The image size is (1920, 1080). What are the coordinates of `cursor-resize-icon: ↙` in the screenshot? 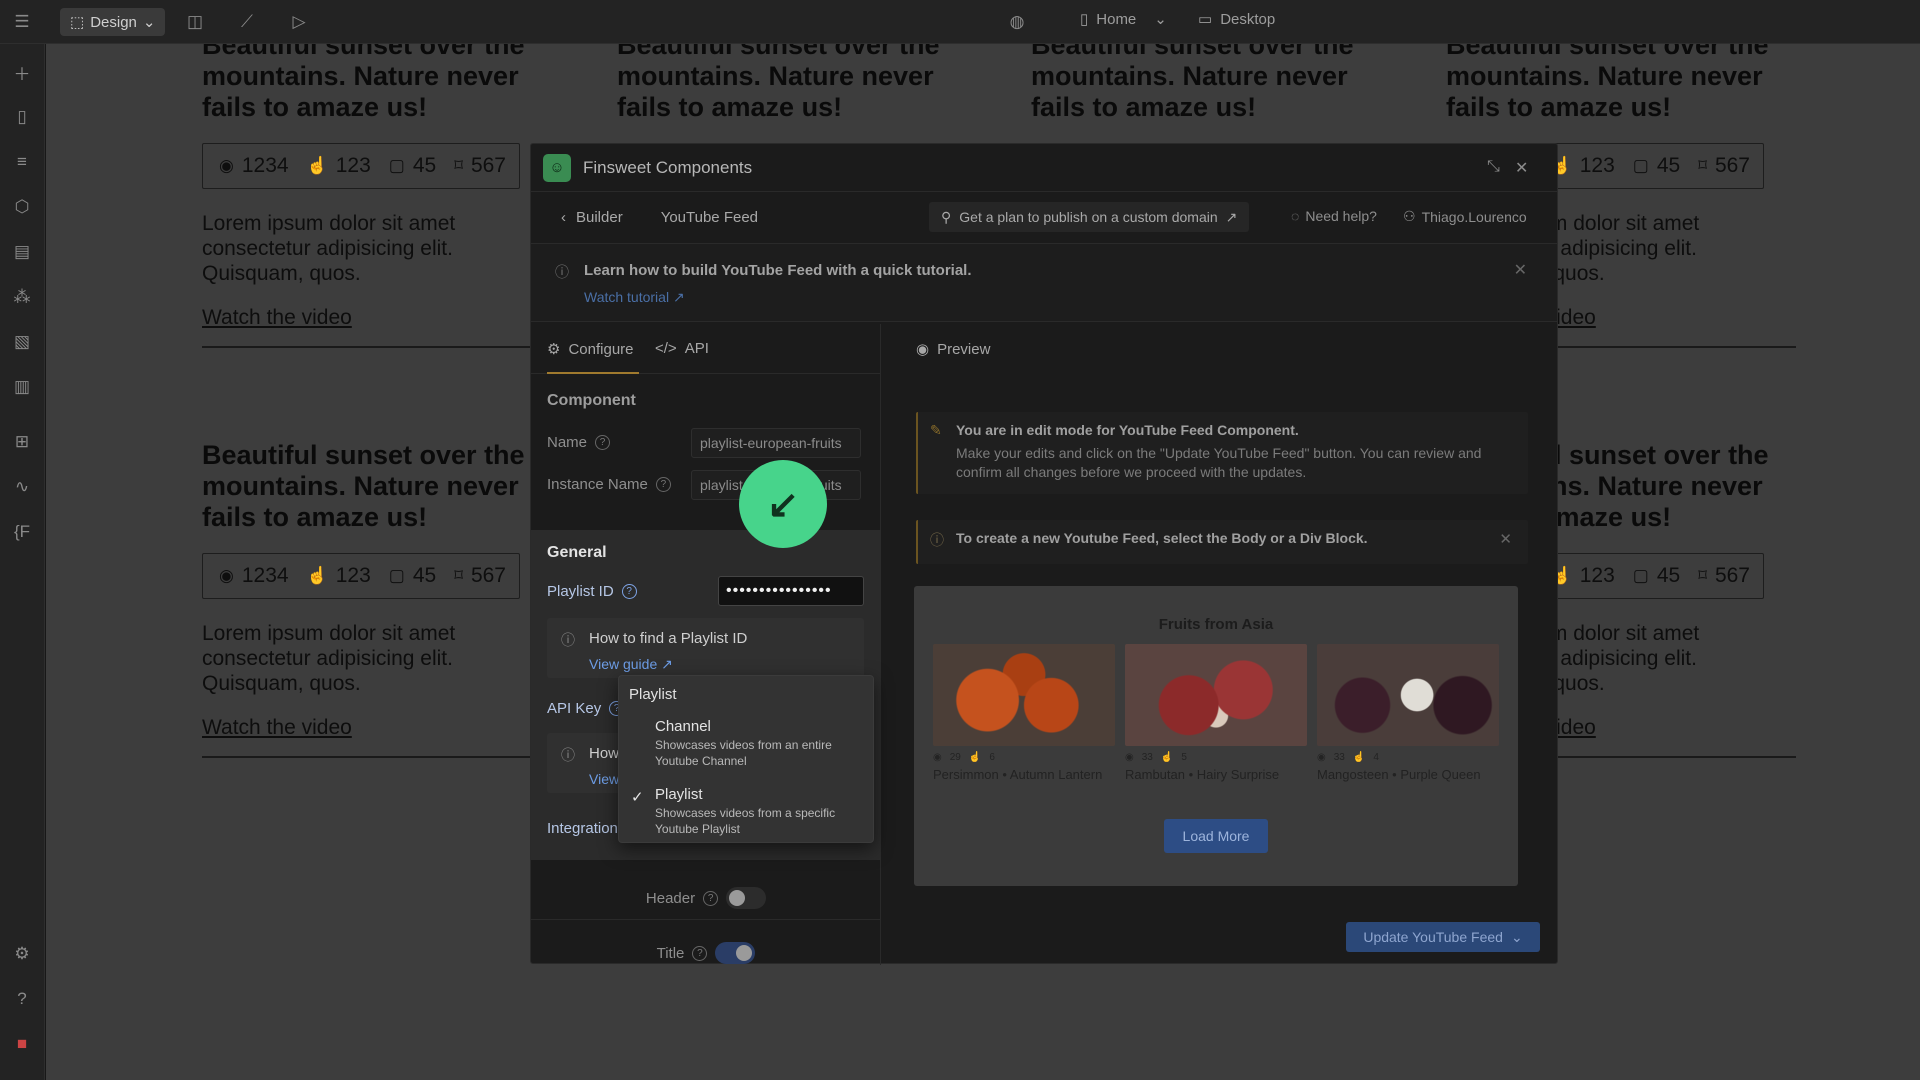 It's located at (783, 504).